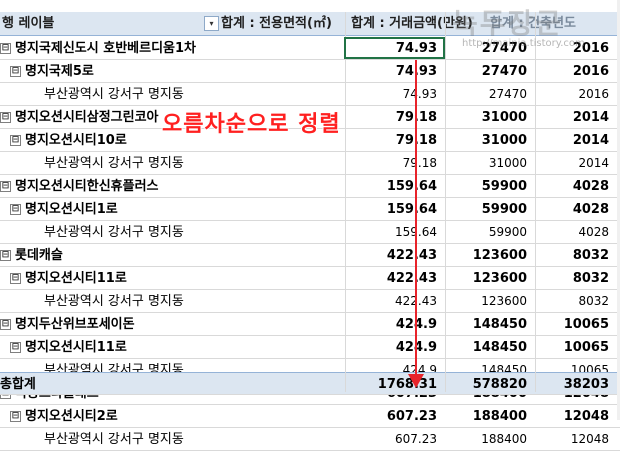 This screenshot has height=451, width=620. I want to click on grand-total-row: 총합계 1768.31 578820 38203, so click(310, 383).